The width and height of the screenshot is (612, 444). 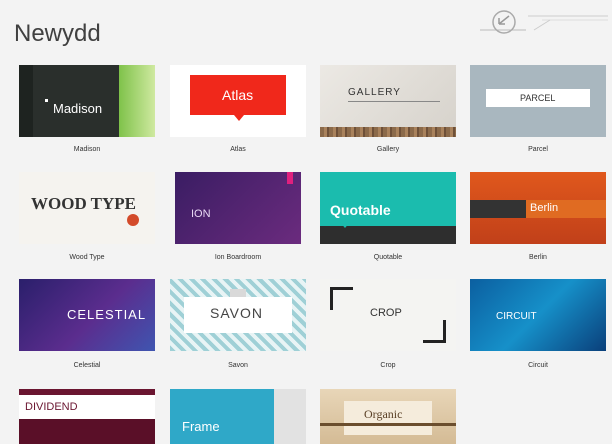 I want to click on theme-title: Atlas, so click(x=238, y=95).